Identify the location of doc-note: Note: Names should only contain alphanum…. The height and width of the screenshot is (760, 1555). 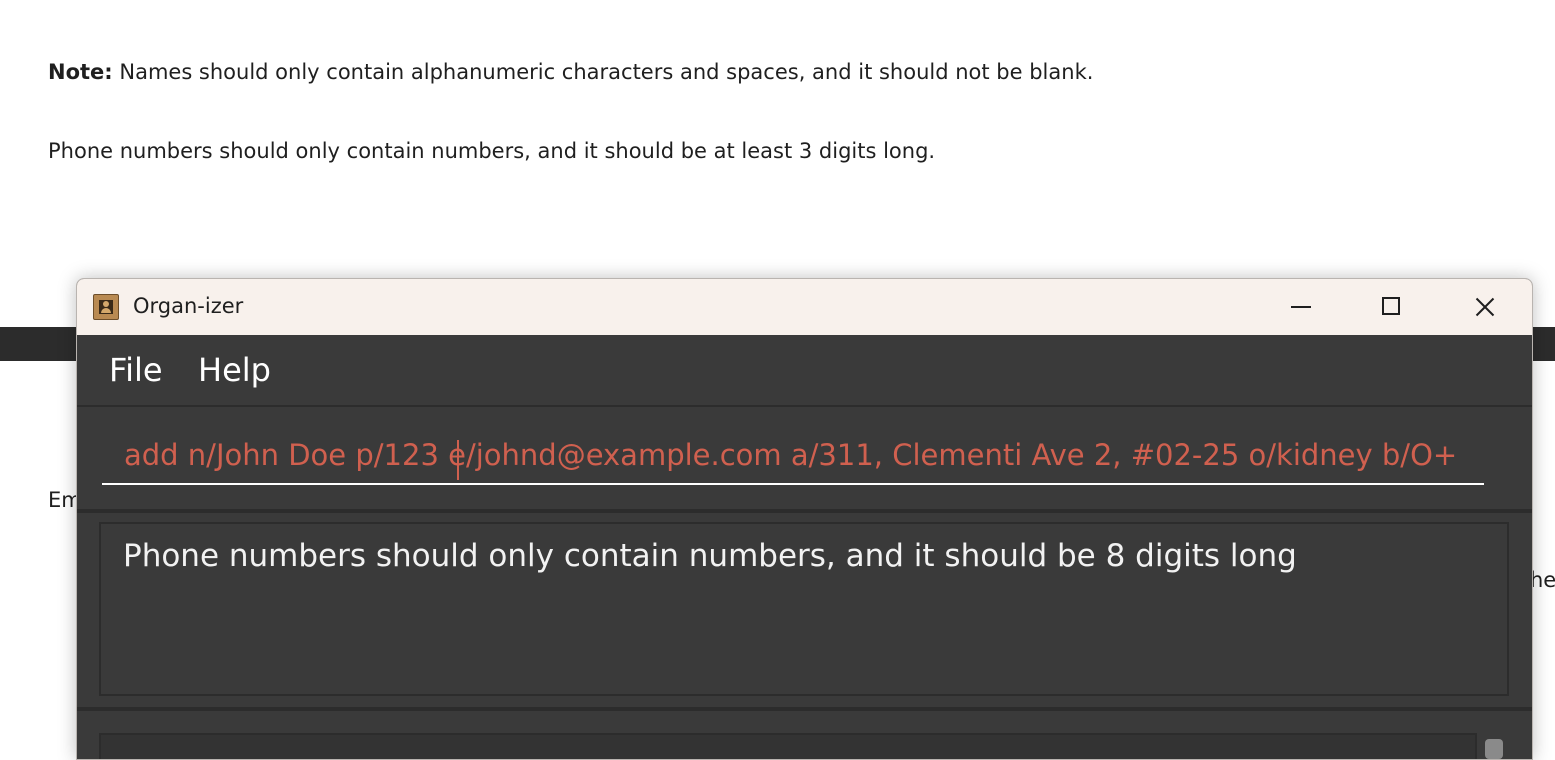
(570, 72).